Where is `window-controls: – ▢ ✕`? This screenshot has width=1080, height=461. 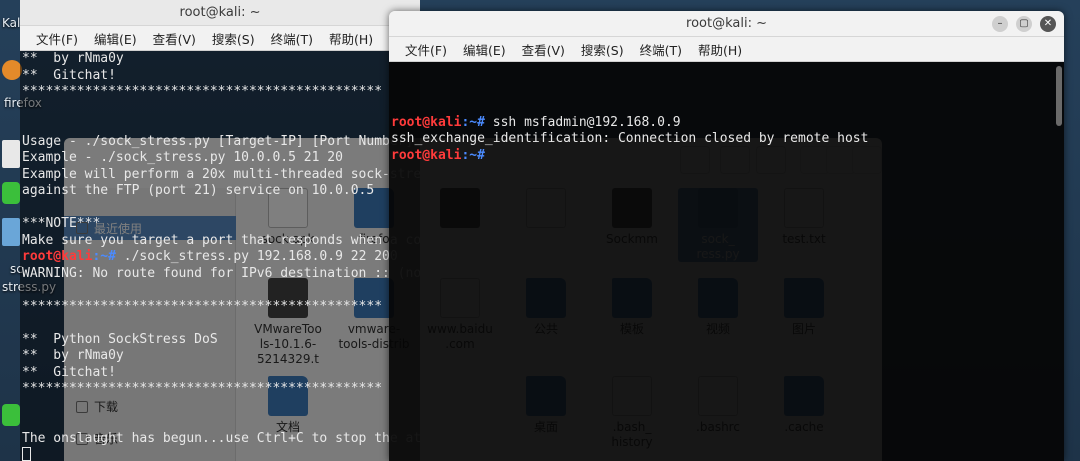 window-controls: – ▢ ✕ is located at coordinates (1024, 24).